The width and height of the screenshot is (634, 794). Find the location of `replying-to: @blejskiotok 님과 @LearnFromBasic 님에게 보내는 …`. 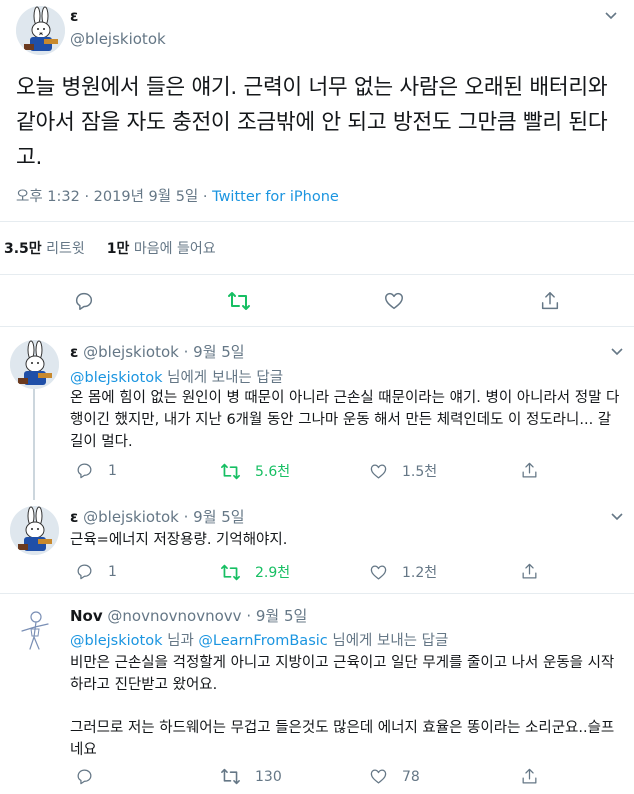

replying-to: @blejskiotok 님과 @LearnFromBasic 님에게 보내는 … is located at coordinates (259, 639).